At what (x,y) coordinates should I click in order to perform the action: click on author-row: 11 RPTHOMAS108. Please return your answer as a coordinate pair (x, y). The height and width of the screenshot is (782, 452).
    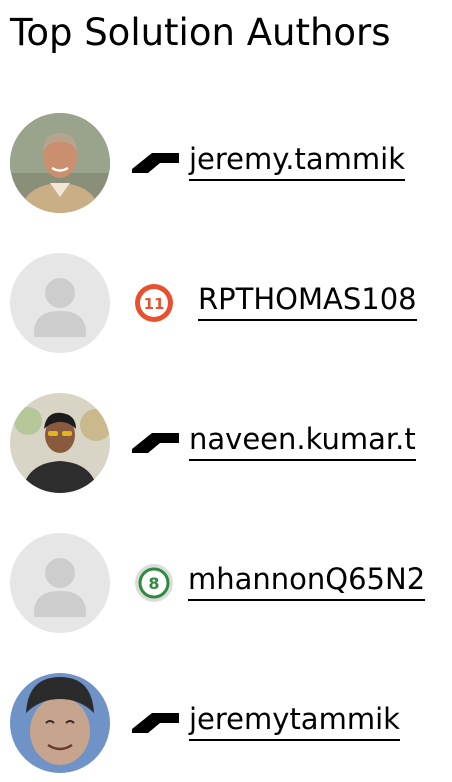
    Looking at the image, I should click on (226, 305).